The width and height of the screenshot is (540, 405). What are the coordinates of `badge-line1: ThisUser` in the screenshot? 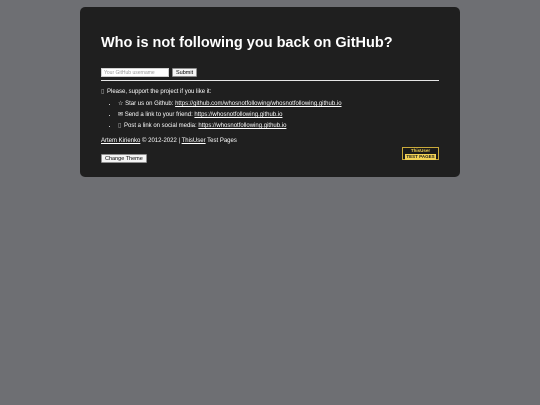 It's located at (420, 150).